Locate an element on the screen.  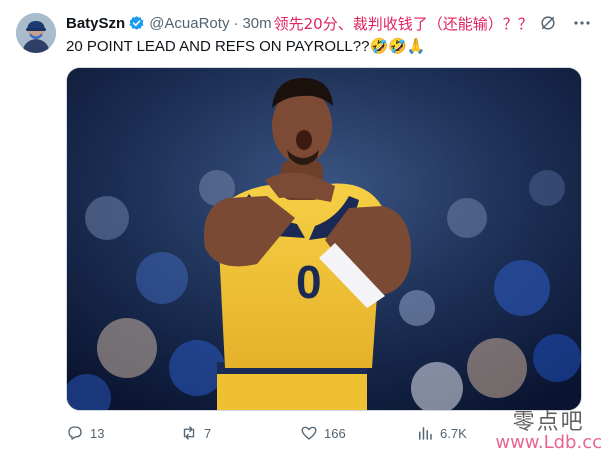
timestamp: 30m is located at coordinates (256, 23).